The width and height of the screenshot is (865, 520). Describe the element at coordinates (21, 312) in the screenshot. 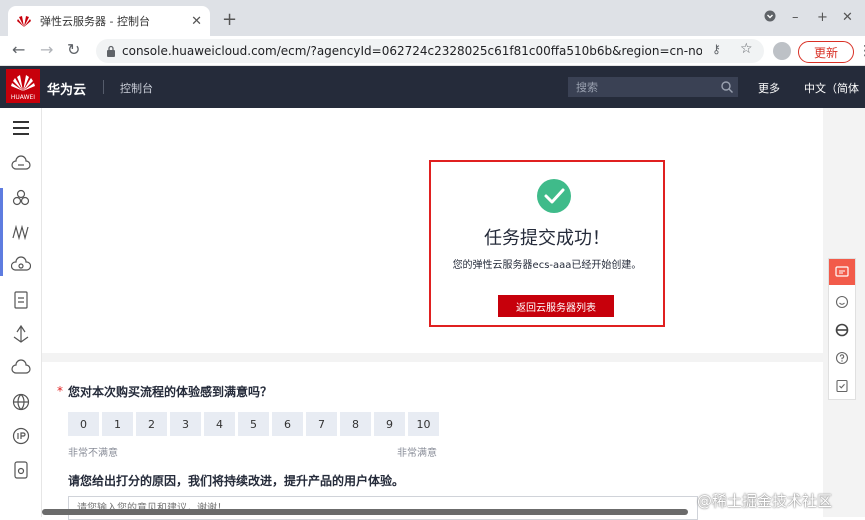

I see `service-sidebar` at that location.